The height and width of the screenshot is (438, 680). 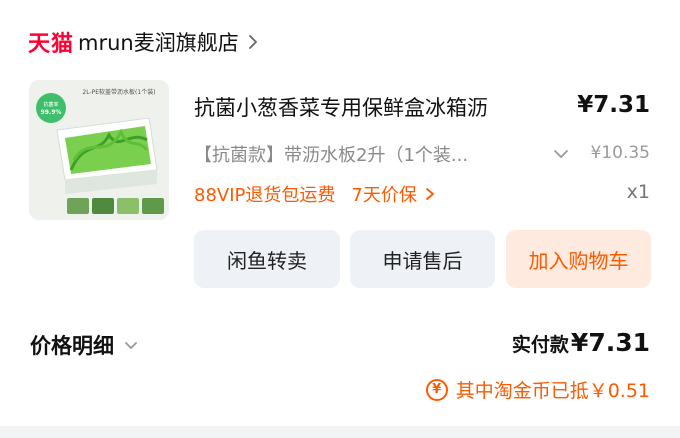 I want to click on actual-pay-label: 实付款, so click(x=540, y=345).